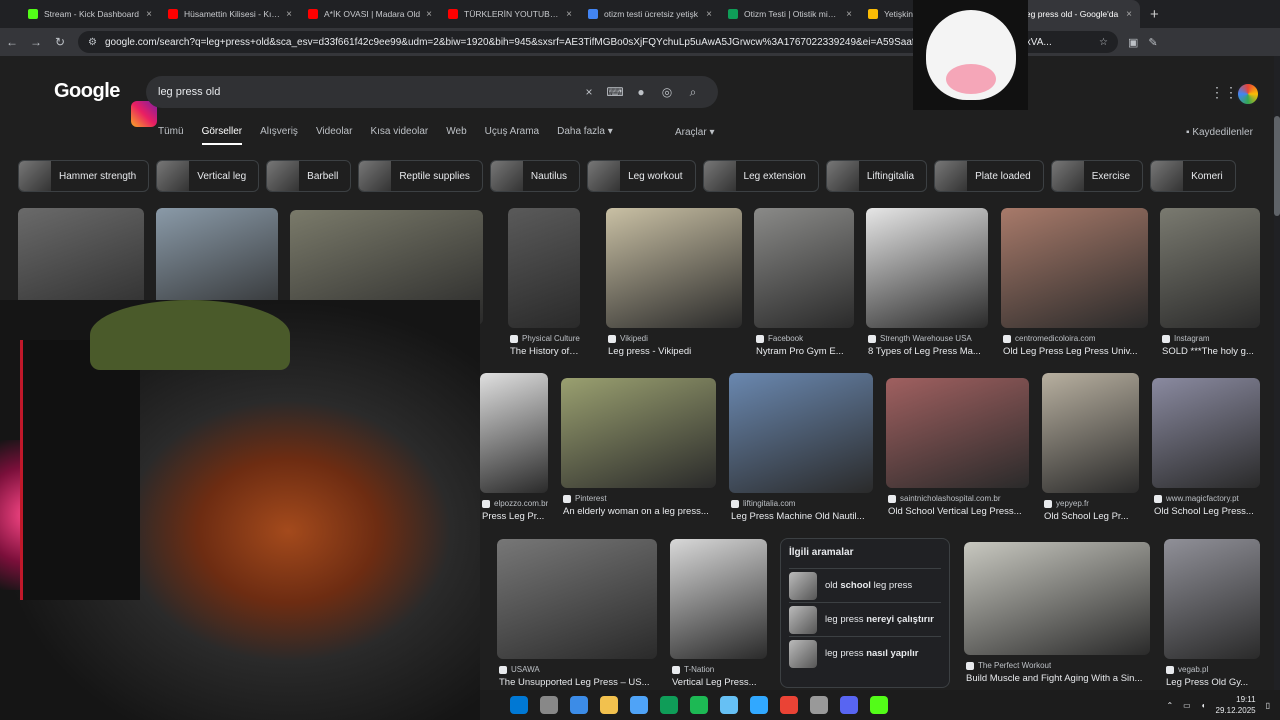  I want to click on image-result: Vikipedi Leg press - Vikipedi, so click(674, 284).